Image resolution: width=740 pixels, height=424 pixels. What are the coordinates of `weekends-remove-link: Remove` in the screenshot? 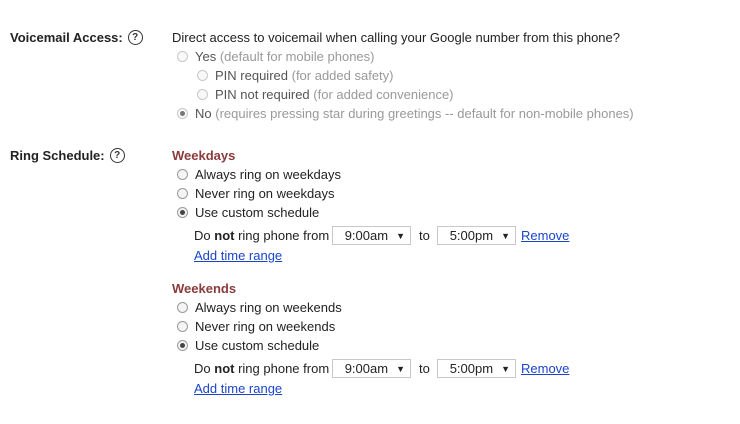 It's located at (545, 368).